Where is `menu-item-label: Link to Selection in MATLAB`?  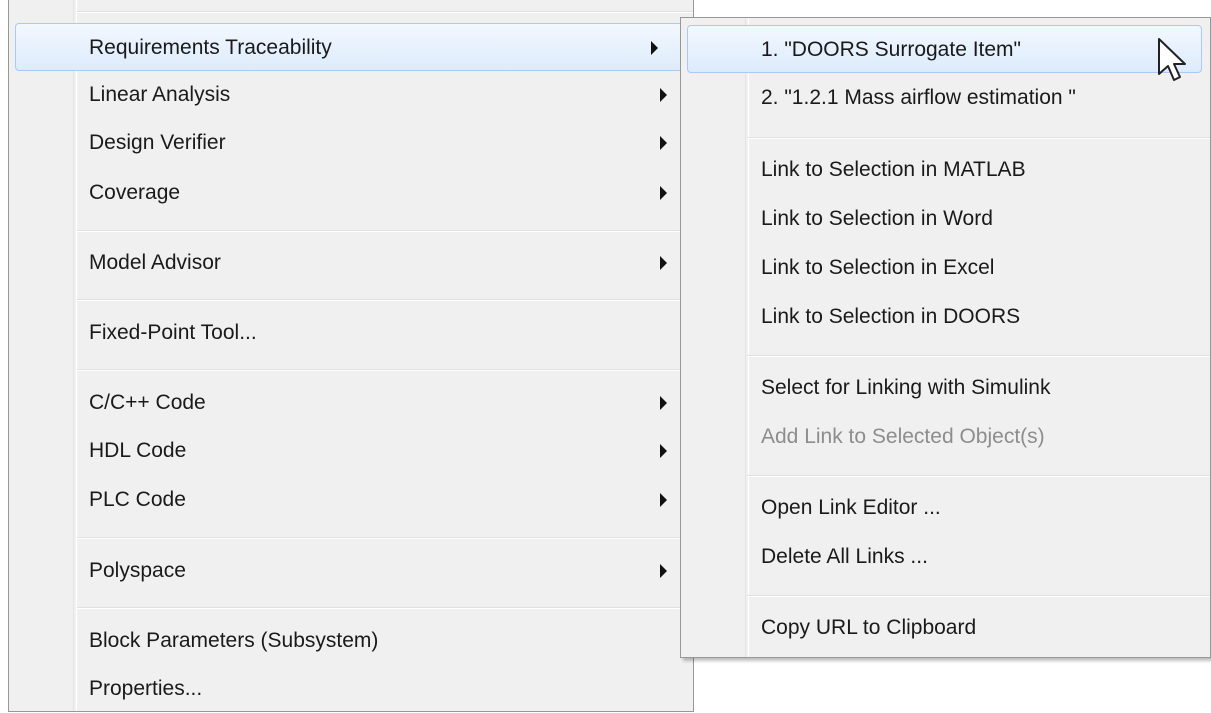 menu-item-label: Link to Selection in MATLAB is located at coordinates (893, 169).